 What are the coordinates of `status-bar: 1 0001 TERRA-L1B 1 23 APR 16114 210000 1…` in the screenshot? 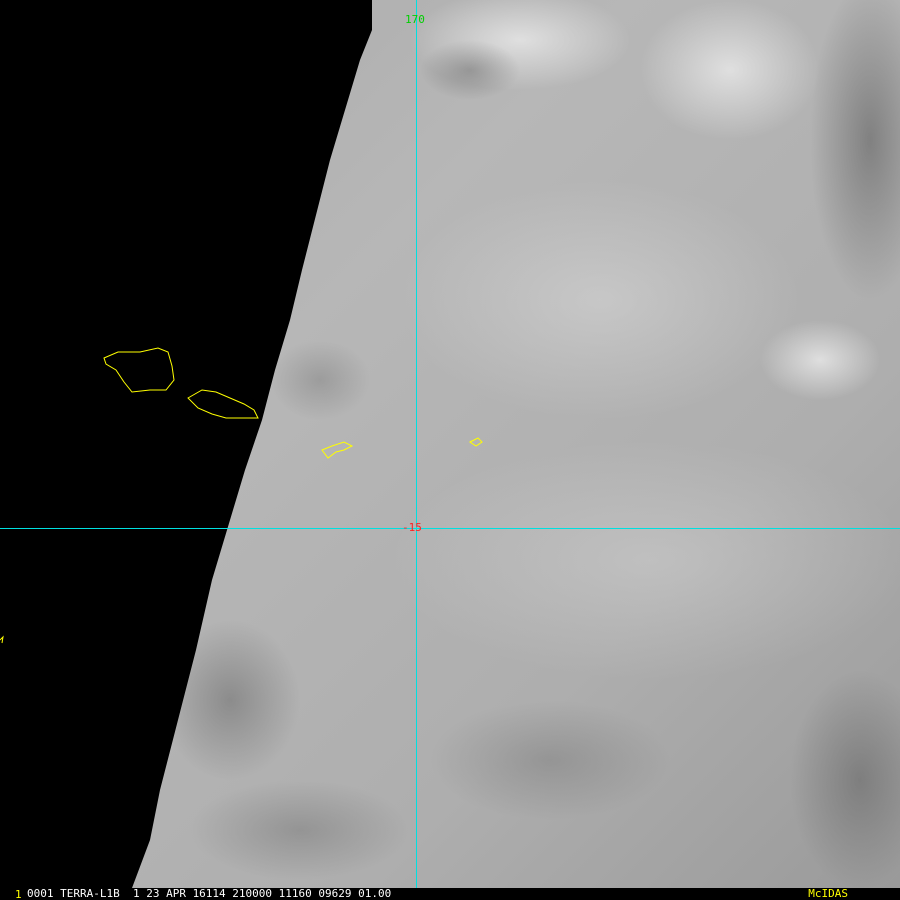 It's located at (450, 894).